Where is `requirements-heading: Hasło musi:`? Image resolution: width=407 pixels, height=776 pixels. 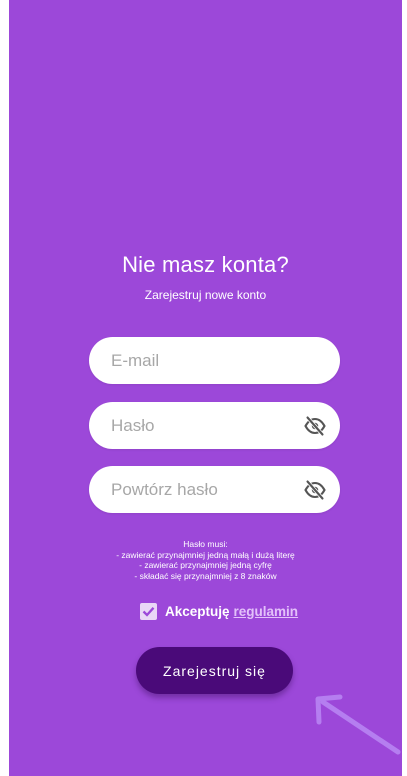
requirements-heading: Hasło musi: is located at coordinates (205, 544).